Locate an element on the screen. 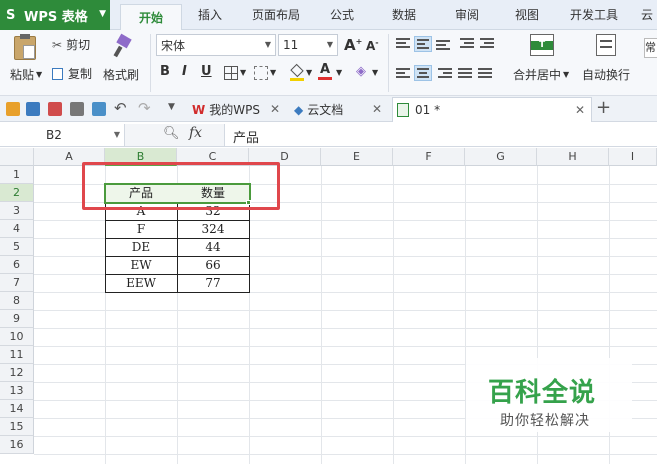 Image resolution: width=657 pixels, height=464 pixels. wrap-text-button: 自动换行 is located at coordinates (606, 74).